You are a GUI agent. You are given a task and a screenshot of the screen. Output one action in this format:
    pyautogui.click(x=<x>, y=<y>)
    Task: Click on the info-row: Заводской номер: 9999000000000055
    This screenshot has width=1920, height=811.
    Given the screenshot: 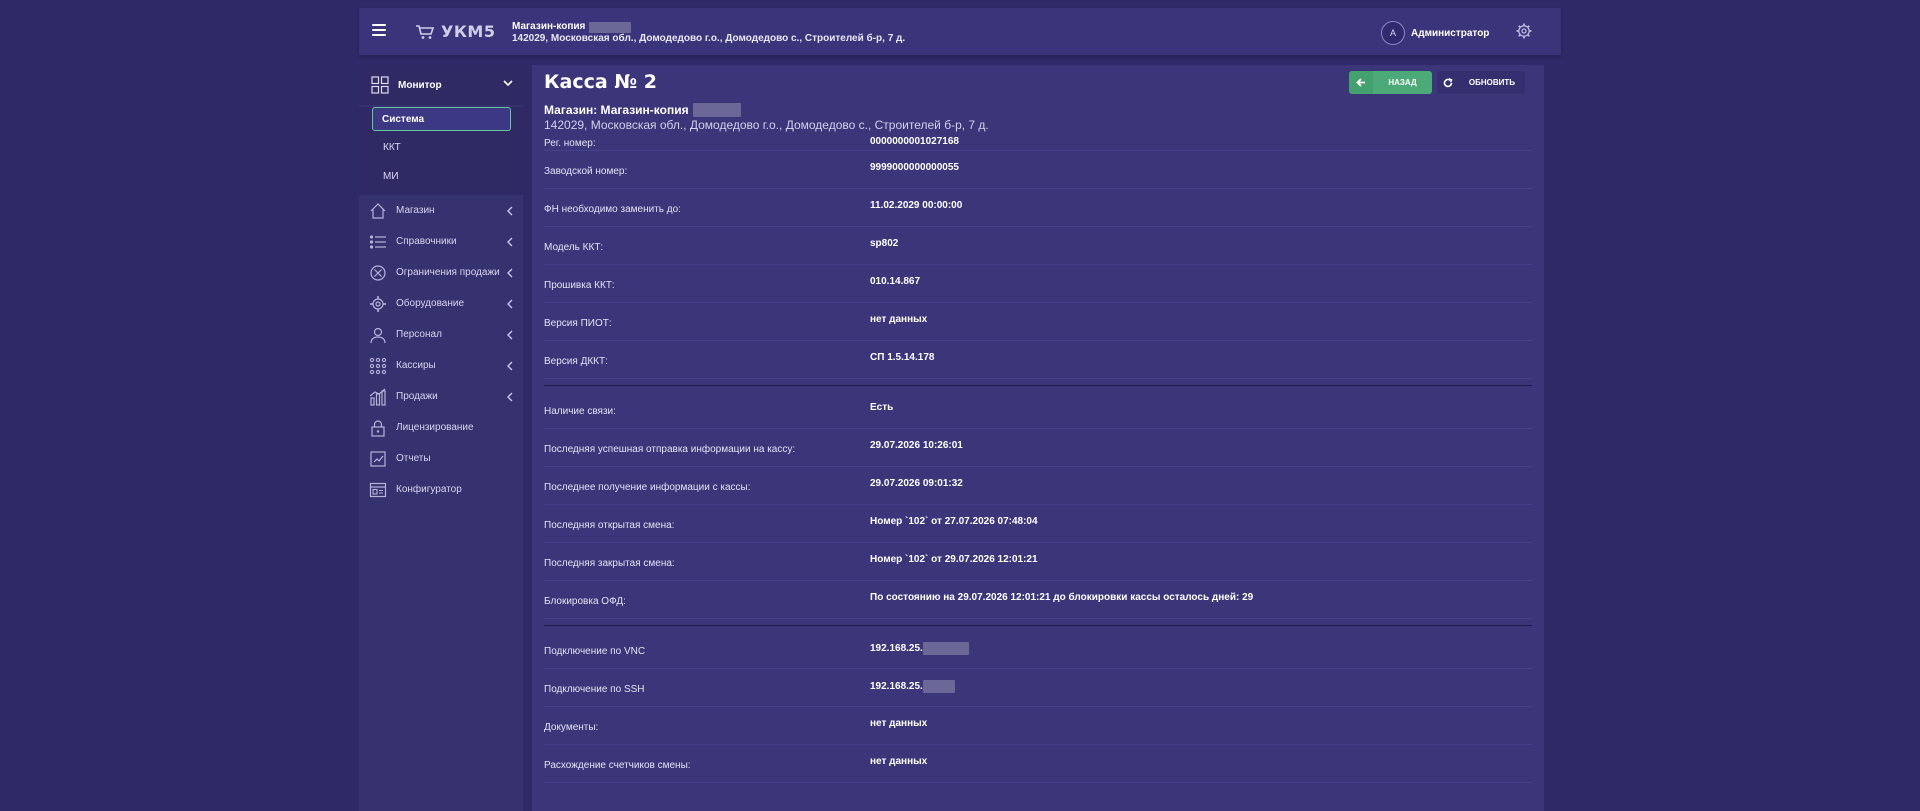 What is the action you would take?
    pyautogui.click(x=1038, y=170)
    